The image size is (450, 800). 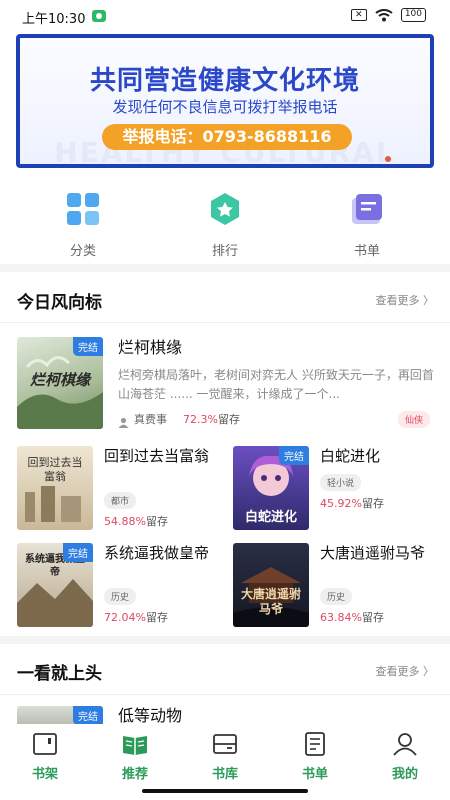 I want to click on cover-title: 烂柯棋缘, so click(x=59, y=380).